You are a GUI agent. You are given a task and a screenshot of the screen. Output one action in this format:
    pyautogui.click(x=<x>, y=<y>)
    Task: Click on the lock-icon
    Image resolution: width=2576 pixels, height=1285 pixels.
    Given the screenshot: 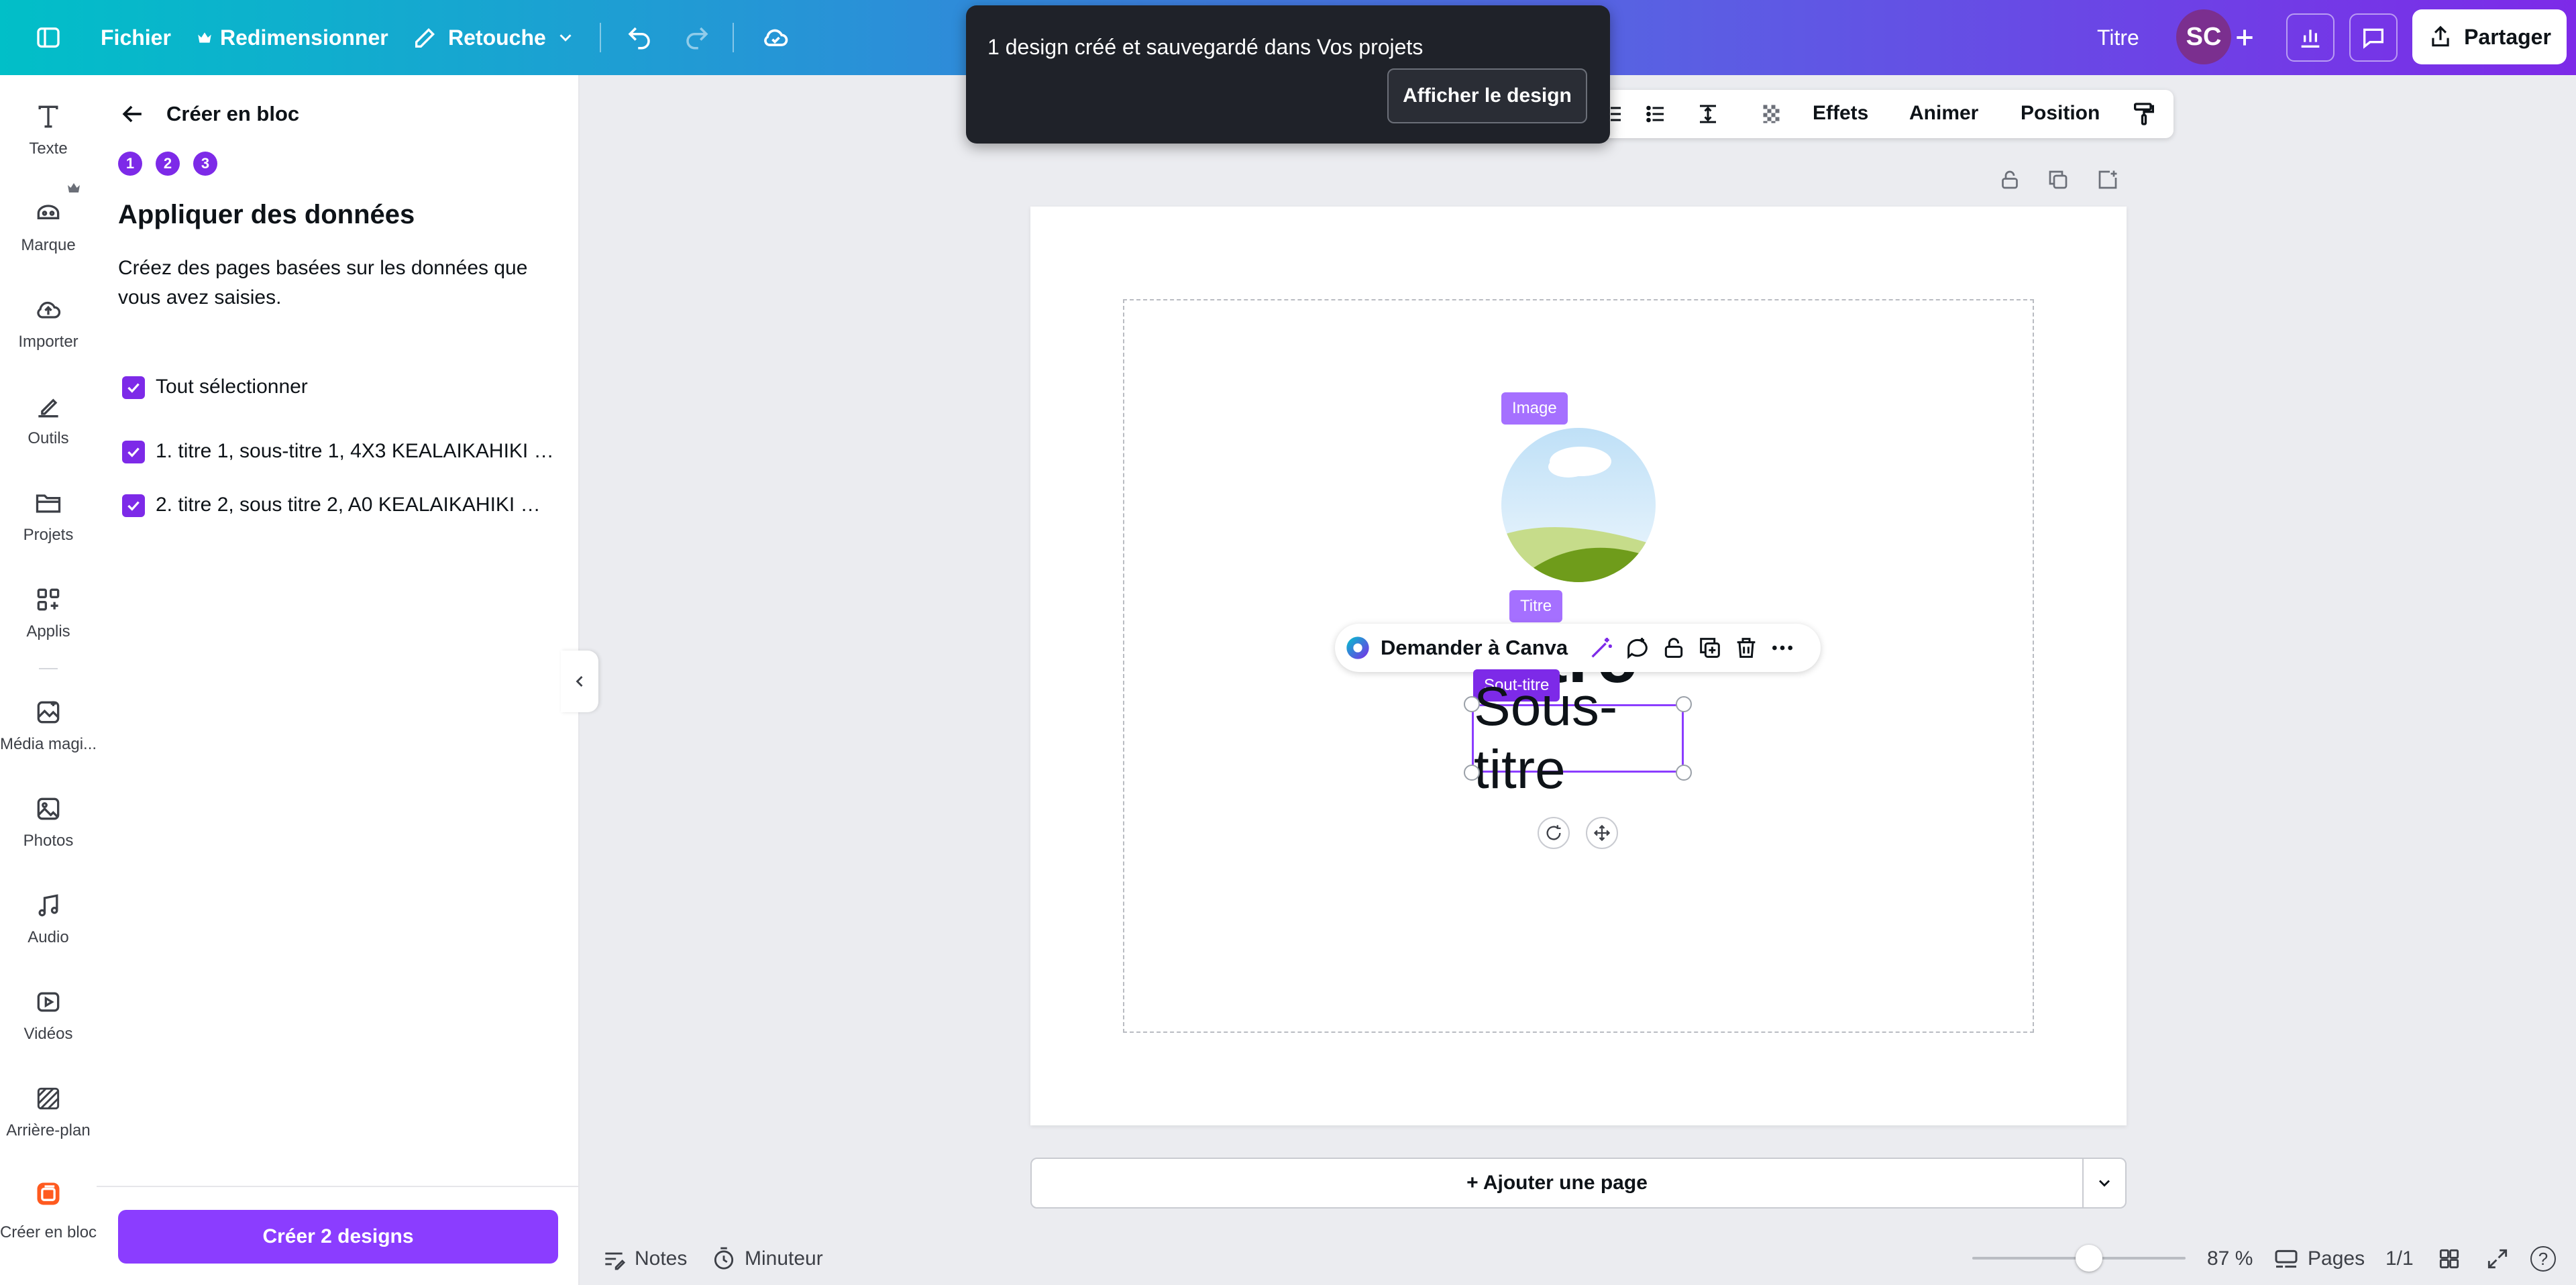 What is the action you would take?
    pyautogui.click(x=1673, y=647)
    